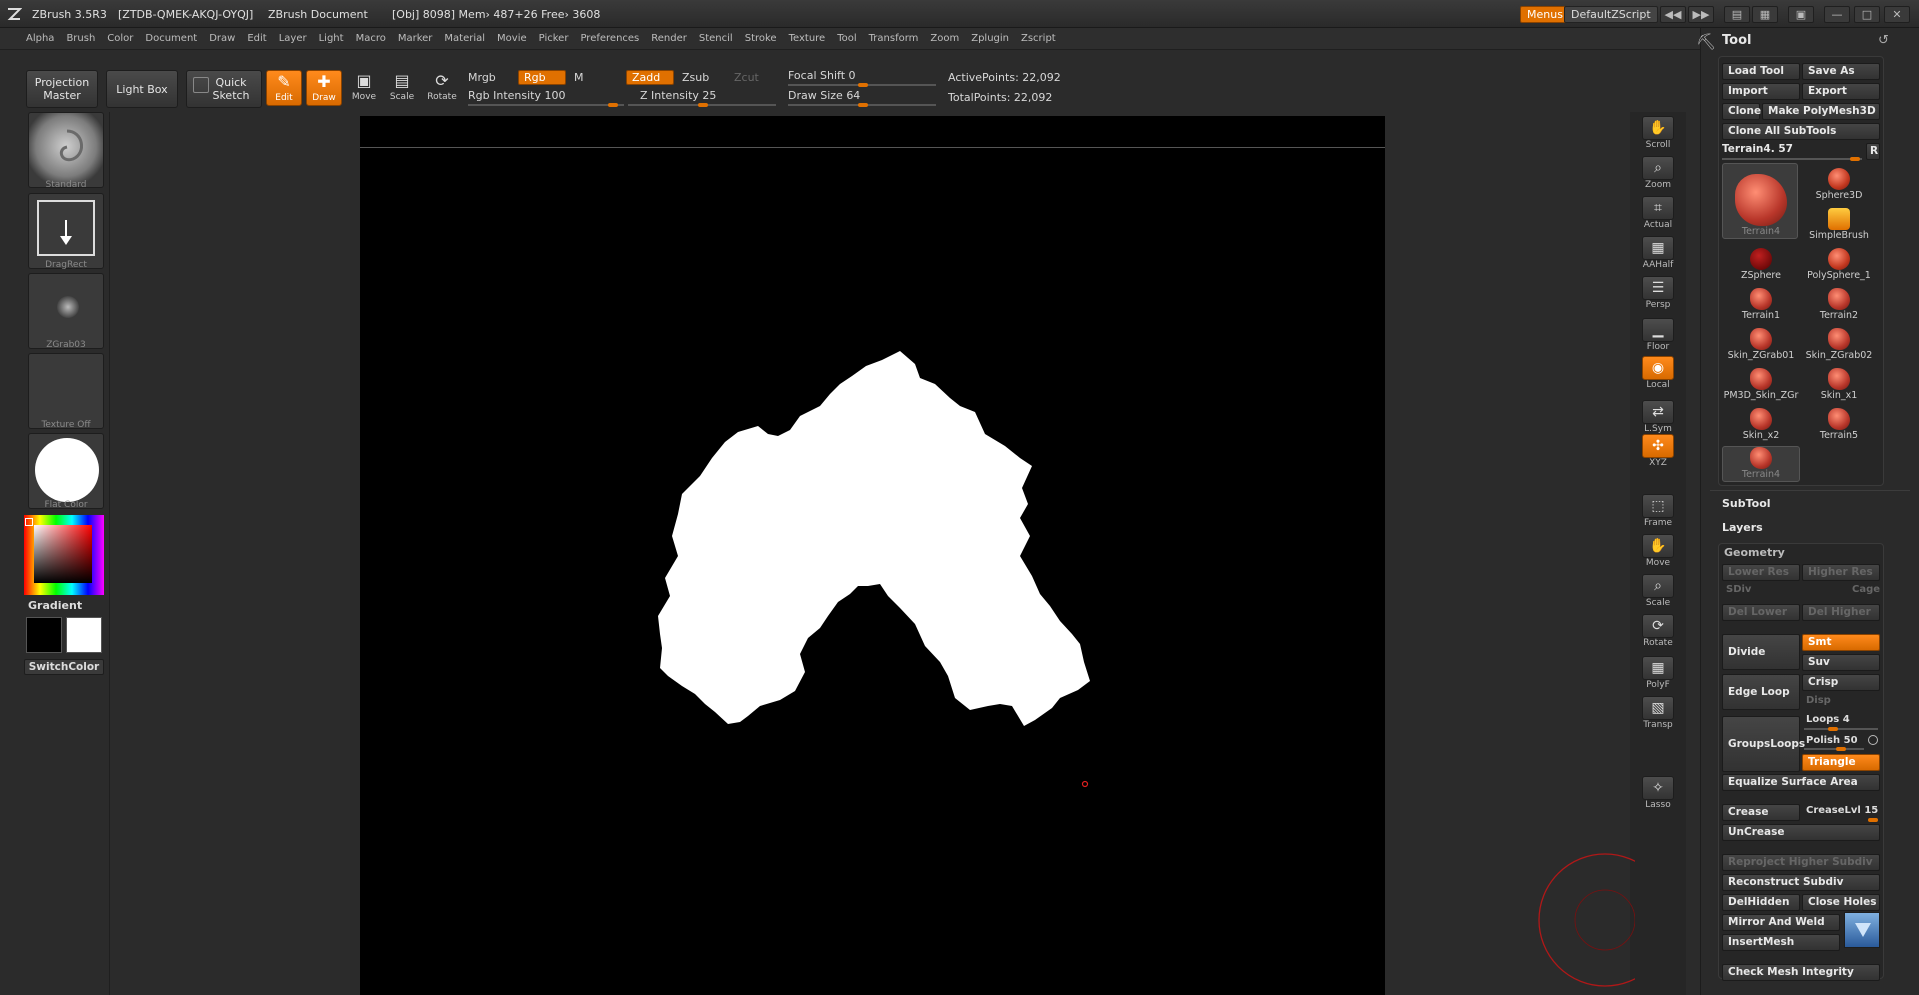 The image size is (1919, 995). I want to click on lower-res-button: Lower Res, so click(1761, 572).